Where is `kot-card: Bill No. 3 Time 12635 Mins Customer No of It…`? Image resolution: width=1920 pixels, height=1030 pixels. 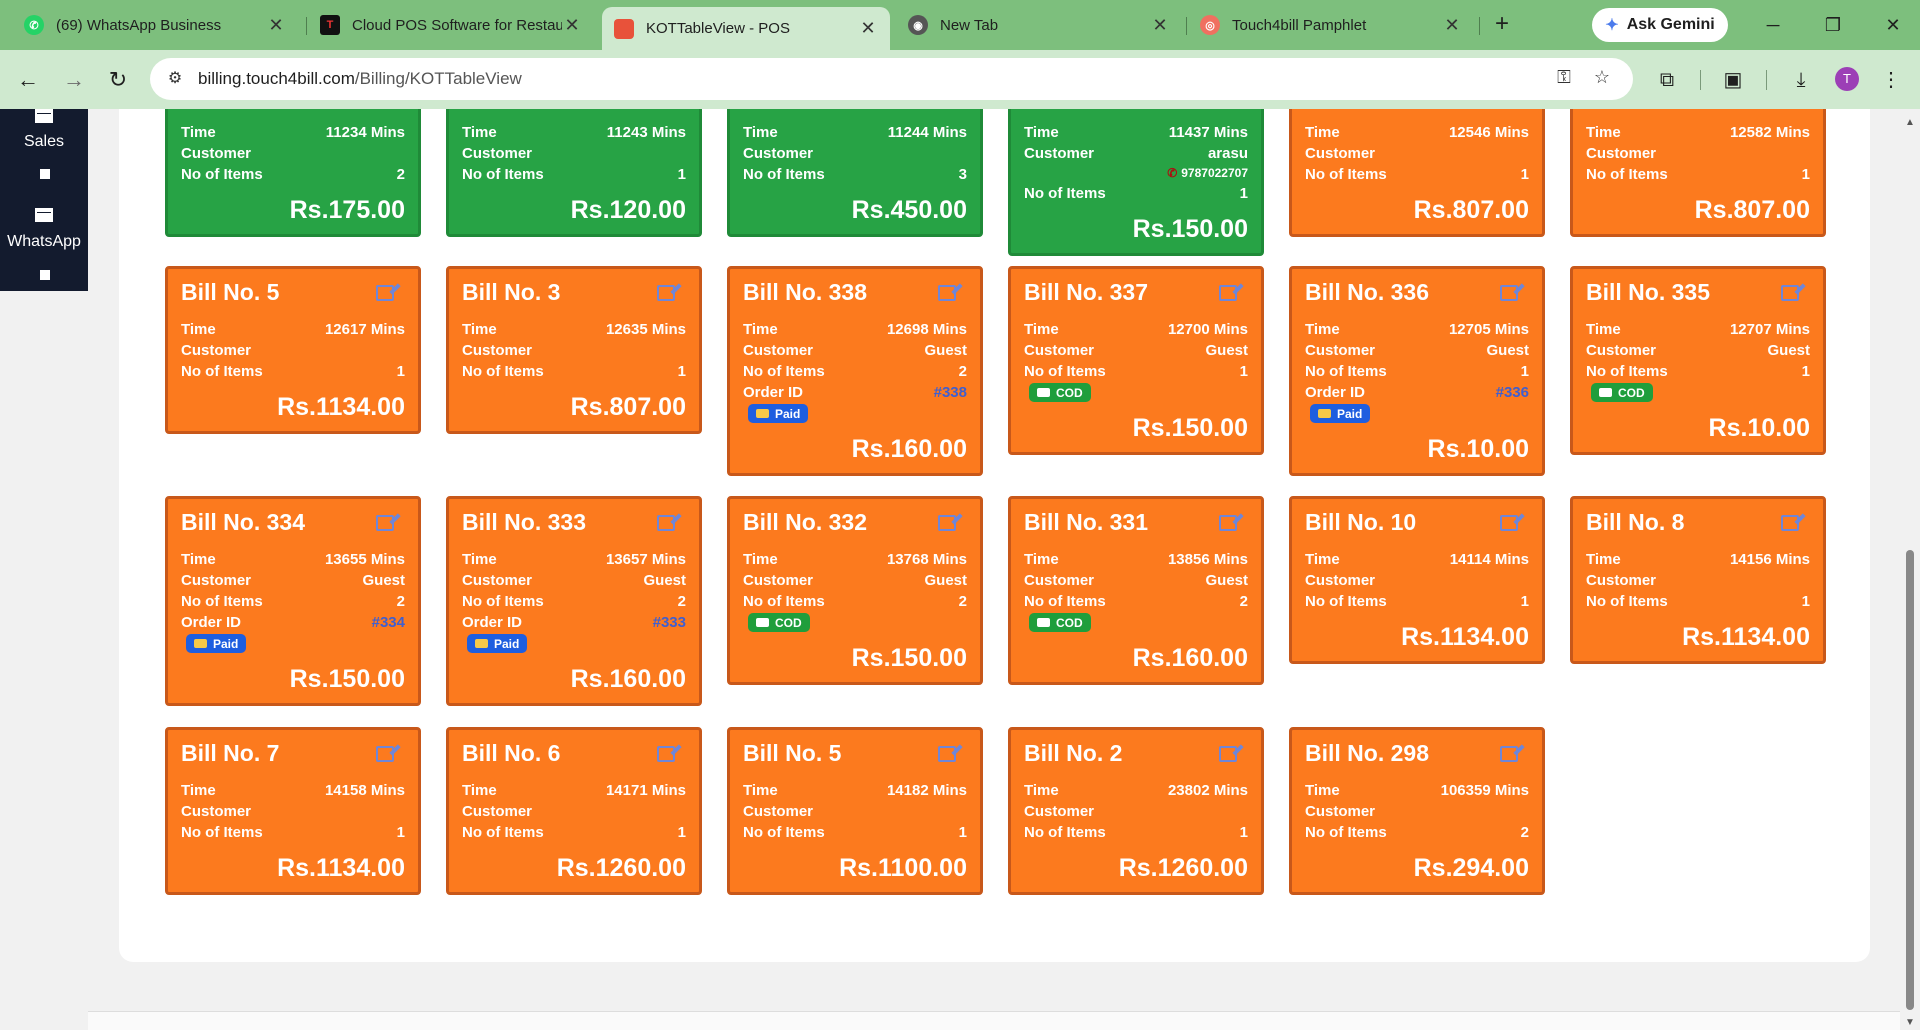
kot-card: Bill No. 3 Time 12635 Mins Customer No of It… is located at coordinates (574, 350).